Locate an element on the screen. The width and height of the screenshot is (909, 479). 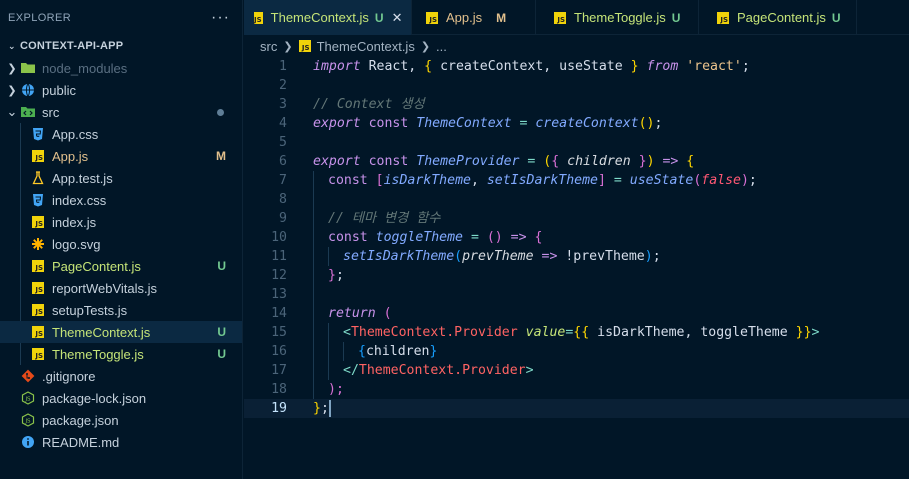
project-name: CONTEXT-API-APP is located at coordinates (72, 46).